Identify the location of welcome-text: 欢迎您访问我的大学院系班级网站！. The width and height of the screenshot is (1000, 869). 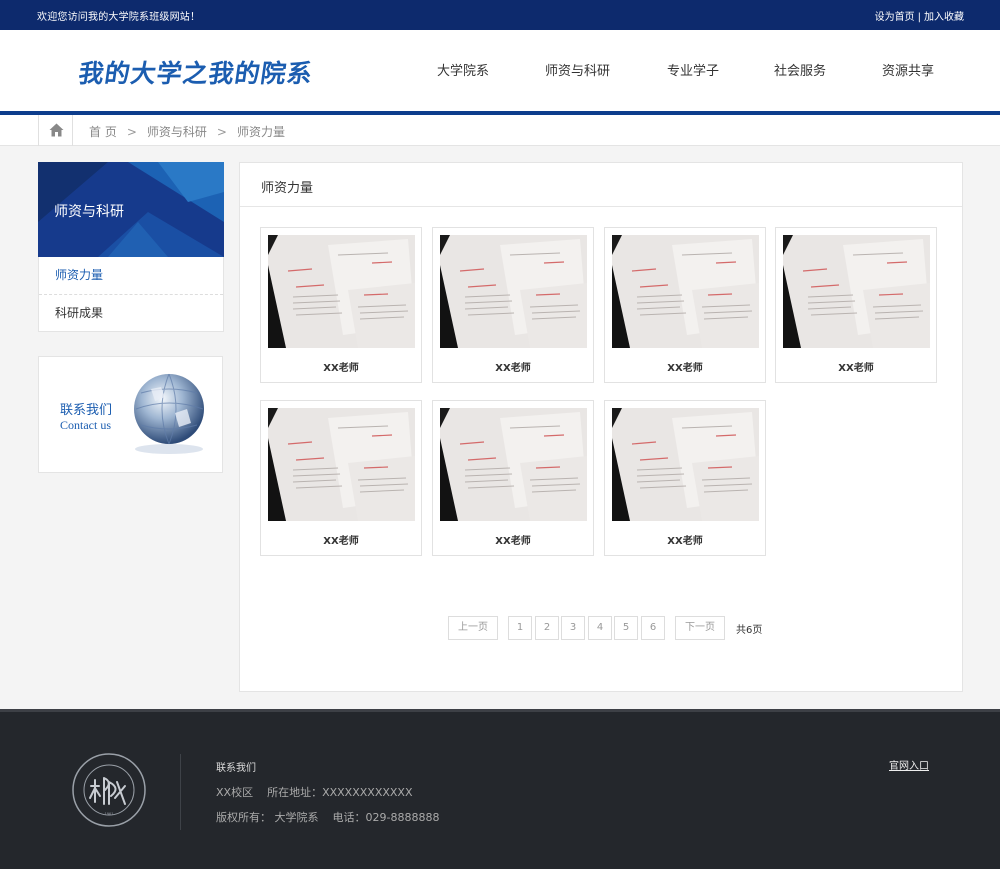
(119, 17).